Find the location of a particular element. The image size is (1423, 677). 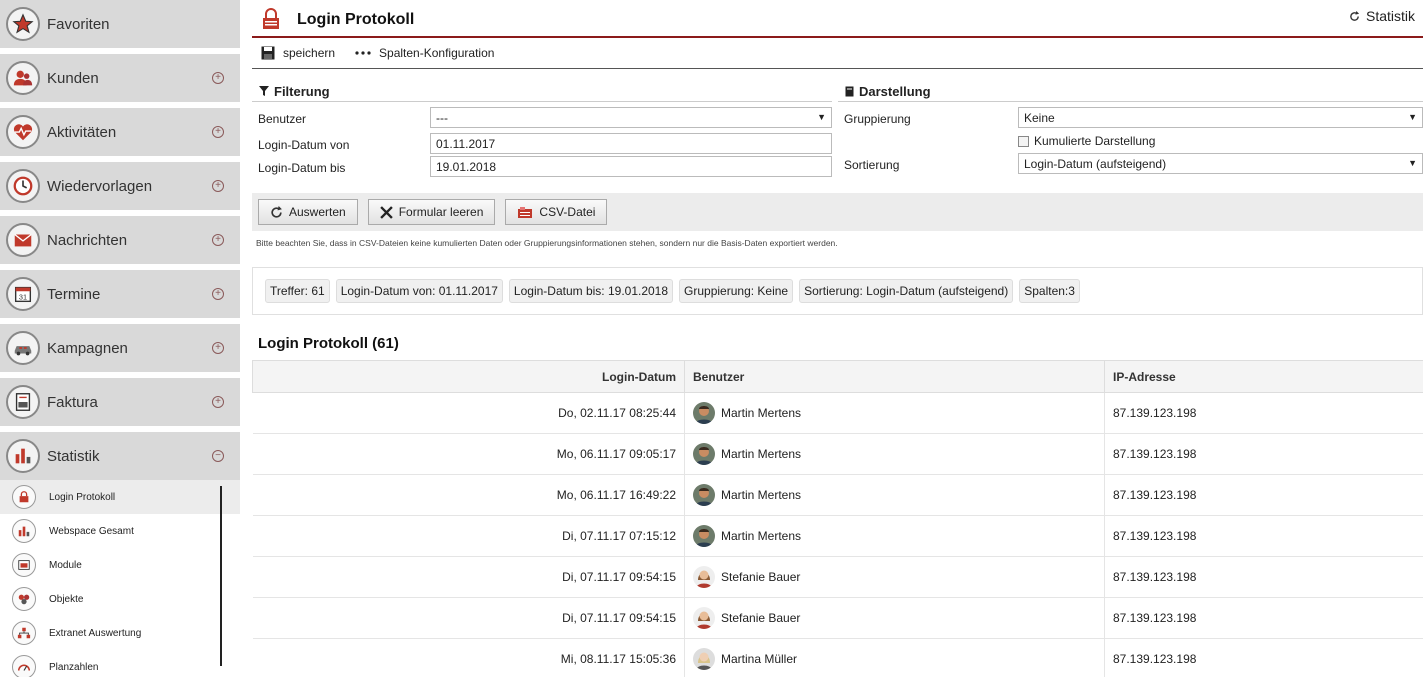

summary-chip: Login-Datum bis: 19.01.2018 is located at coordinates (591, 291).